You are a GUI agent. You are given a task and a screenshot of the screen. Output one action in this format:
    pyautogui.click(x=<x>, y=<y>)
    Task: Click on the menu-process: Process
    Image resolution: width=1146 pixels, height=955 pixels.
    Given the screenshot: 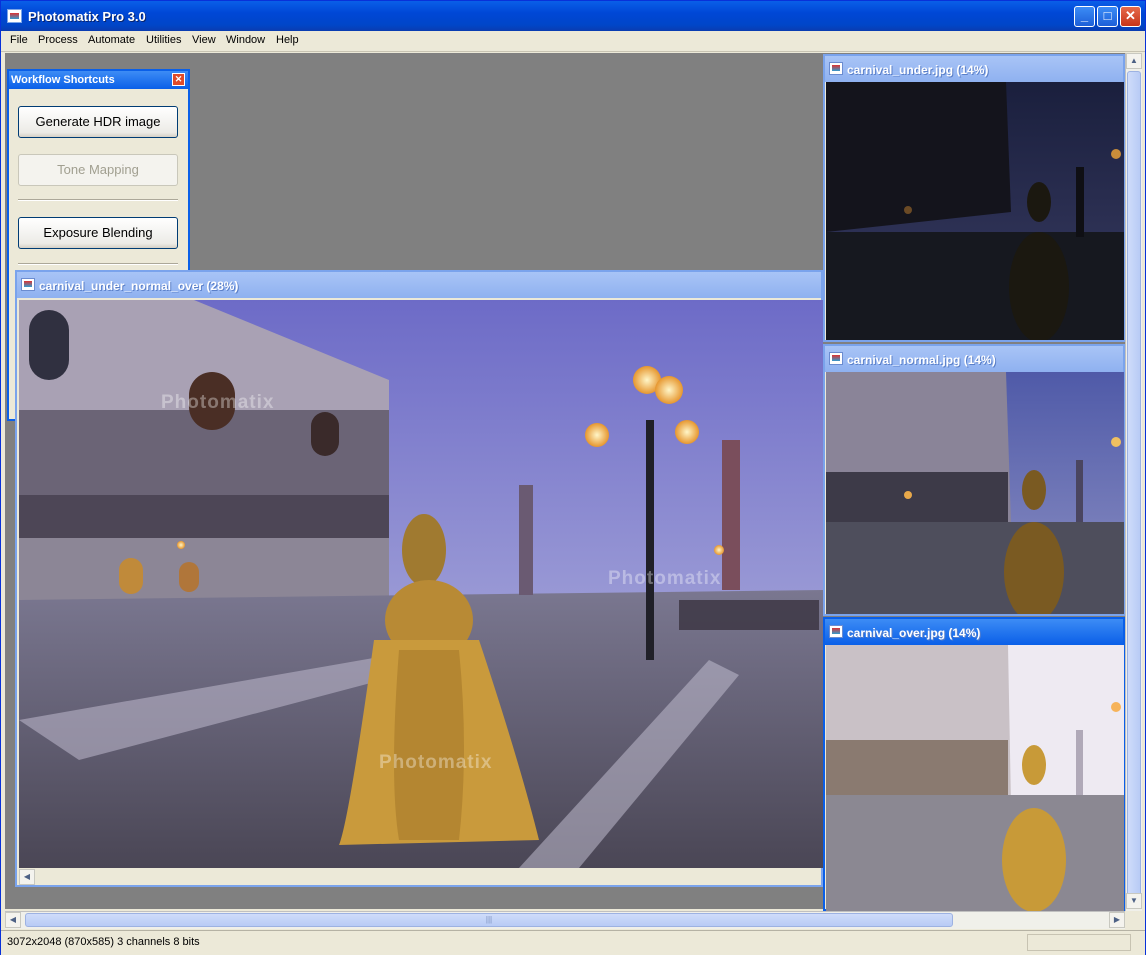 What is the action you would take?
    pyautogui.click(x=58, y=40)
    